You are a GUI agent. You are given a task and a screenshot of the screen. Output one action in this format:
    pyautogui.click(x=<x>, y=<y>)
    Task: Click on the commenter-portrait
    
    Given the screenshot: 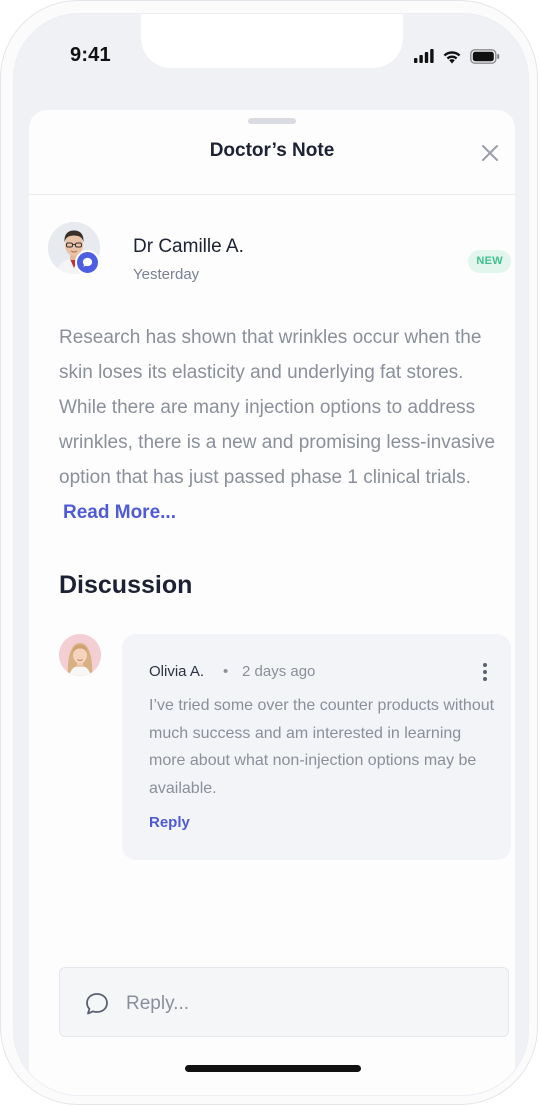 What is the action you would take?
    pyautogui.click(x=80, y=655)
    